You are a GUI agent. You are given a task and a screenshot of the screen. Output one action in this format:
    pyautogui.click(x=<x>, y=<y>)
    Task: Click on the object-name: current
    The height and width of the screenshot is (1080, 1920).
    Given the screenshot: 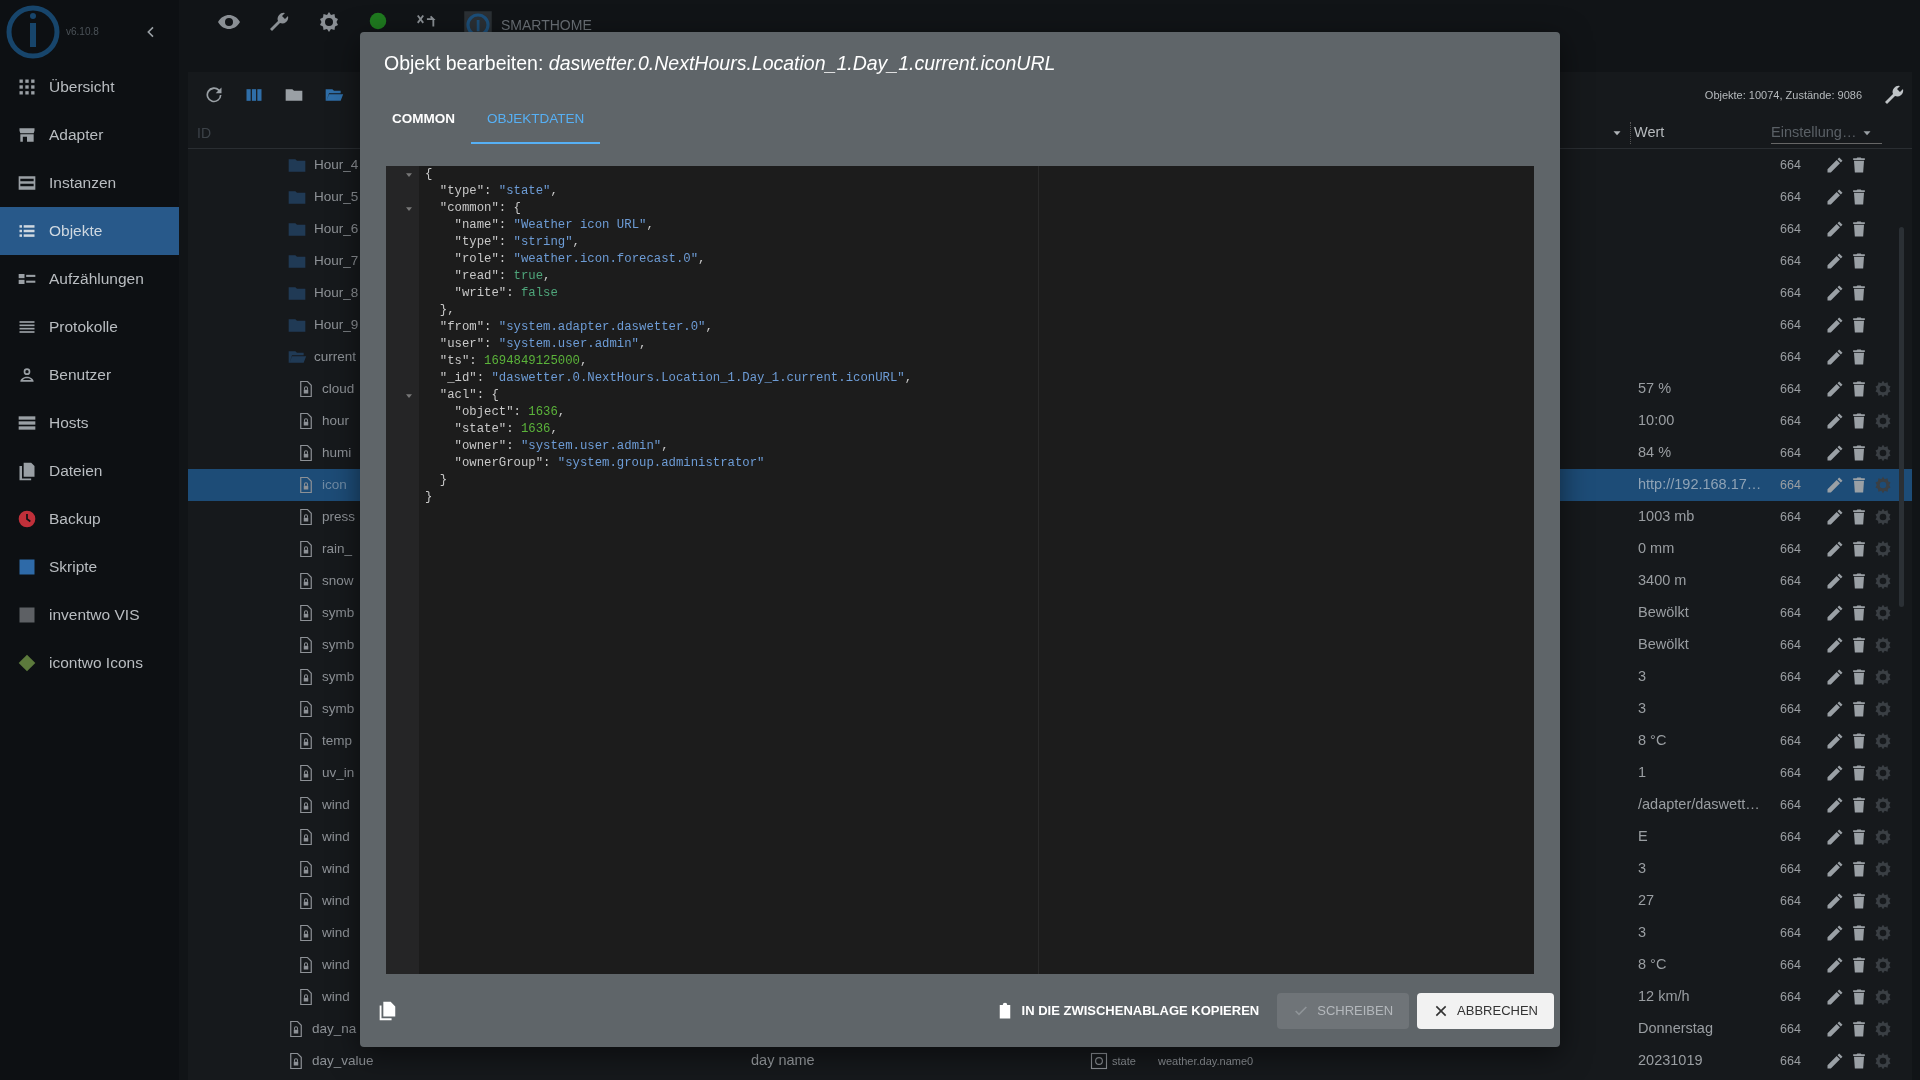 What is the action you would take?
    pyautogui.click(x=335, y=356)
    